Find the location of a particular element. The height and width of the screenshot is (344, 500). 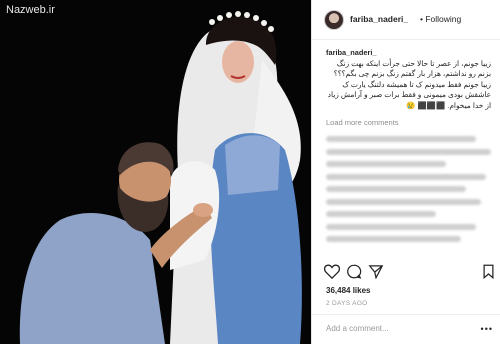

likes-count: 36,484 likes is located at coordinates (348, 290).